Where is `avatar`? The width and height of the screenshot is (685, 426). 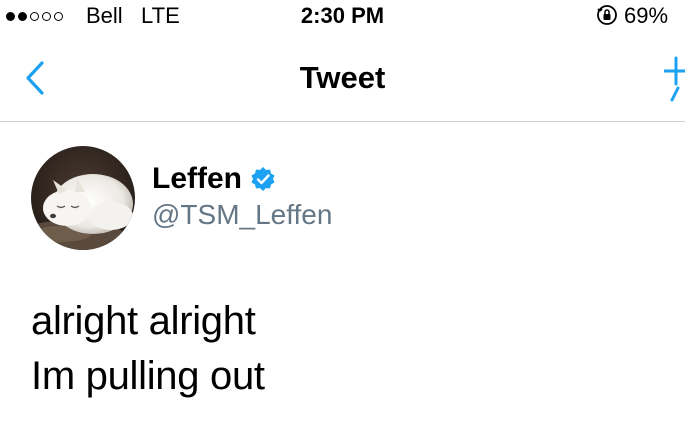 avatar is located at coordinates (83, 198).